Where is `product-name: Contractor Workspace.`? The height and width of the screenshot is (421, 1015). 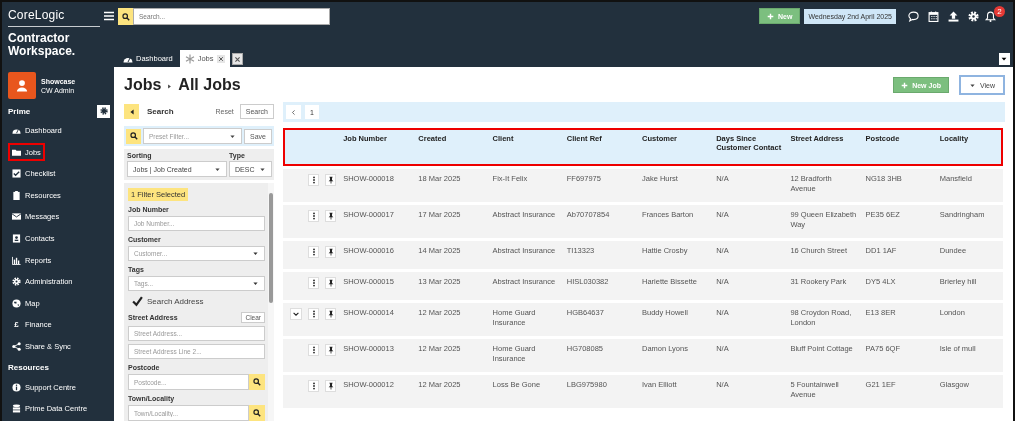
product-name: Contractor Workspace. is located at coordinates (42, 45).